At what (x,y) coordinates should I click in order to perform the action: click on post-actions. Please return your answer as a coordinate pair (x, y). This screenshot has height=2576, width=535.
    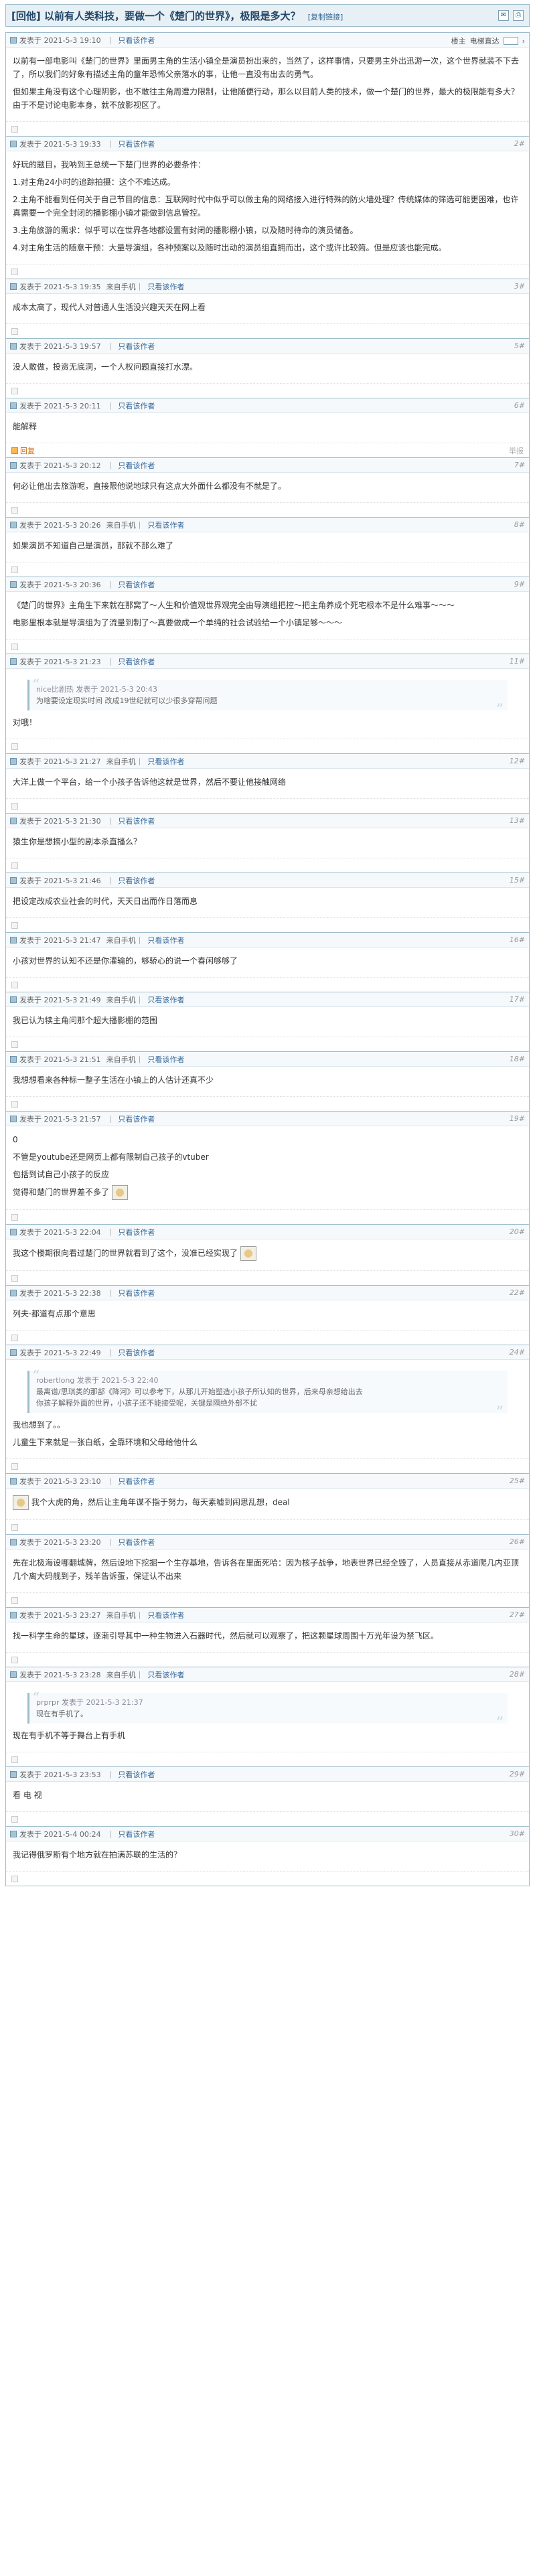
    Looking at the image, I should click on (267, 746).